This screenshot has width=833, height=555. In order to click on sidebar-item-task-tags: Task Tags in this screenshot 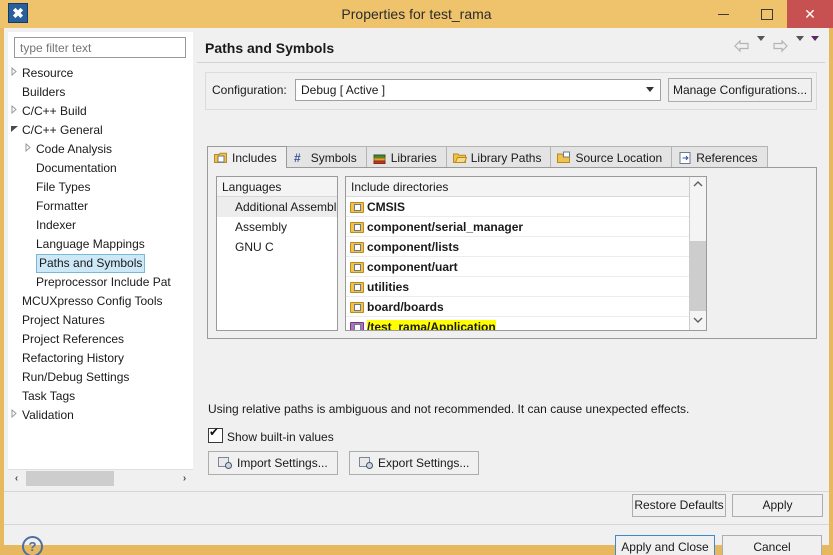, I will do `click(100, 396)`.